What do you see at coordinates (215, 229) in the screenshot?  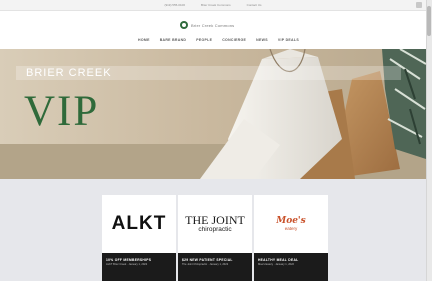 I see `logo-sub-text: chiropractic` at bounding box center [215, 229].